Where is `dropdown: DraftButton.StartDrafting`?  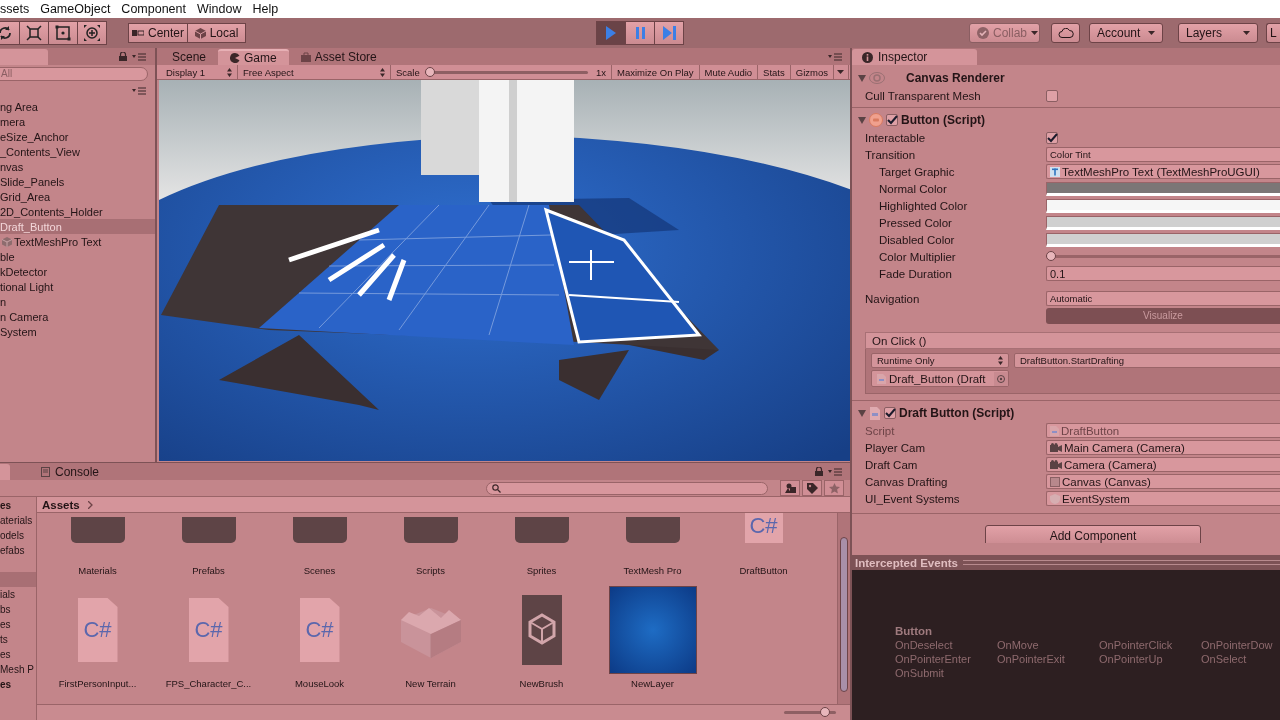
dropdown: DraftButton.StartDrafting is located at coordinates (1147, 360).